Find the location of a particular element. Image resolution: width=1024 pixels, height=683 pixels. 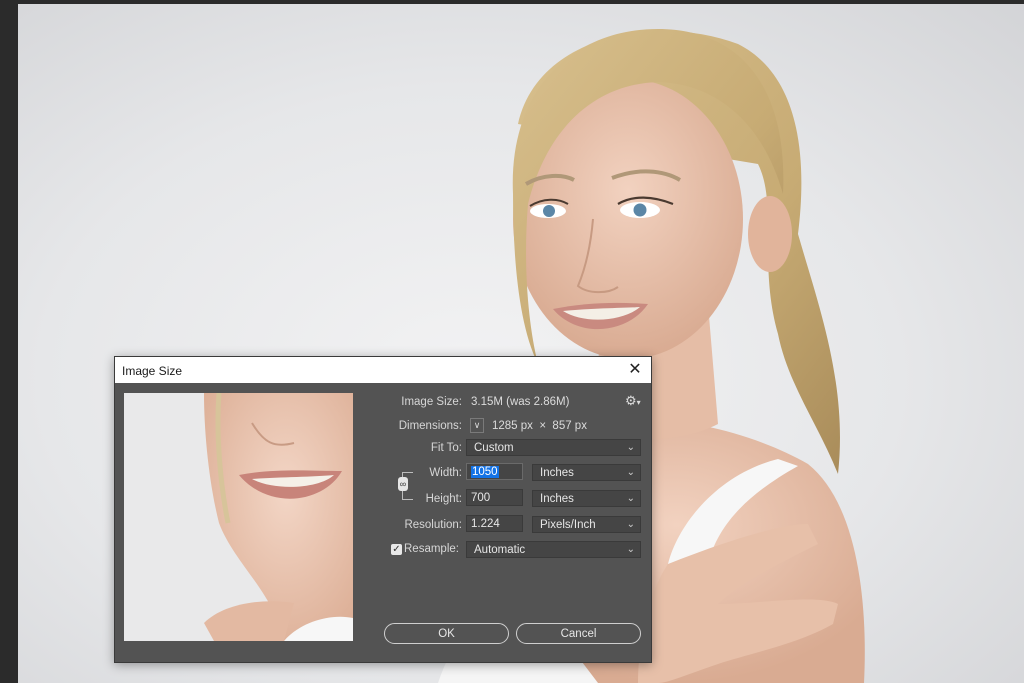

resolution-value: 1.224 is located at coordinates (485, 524).